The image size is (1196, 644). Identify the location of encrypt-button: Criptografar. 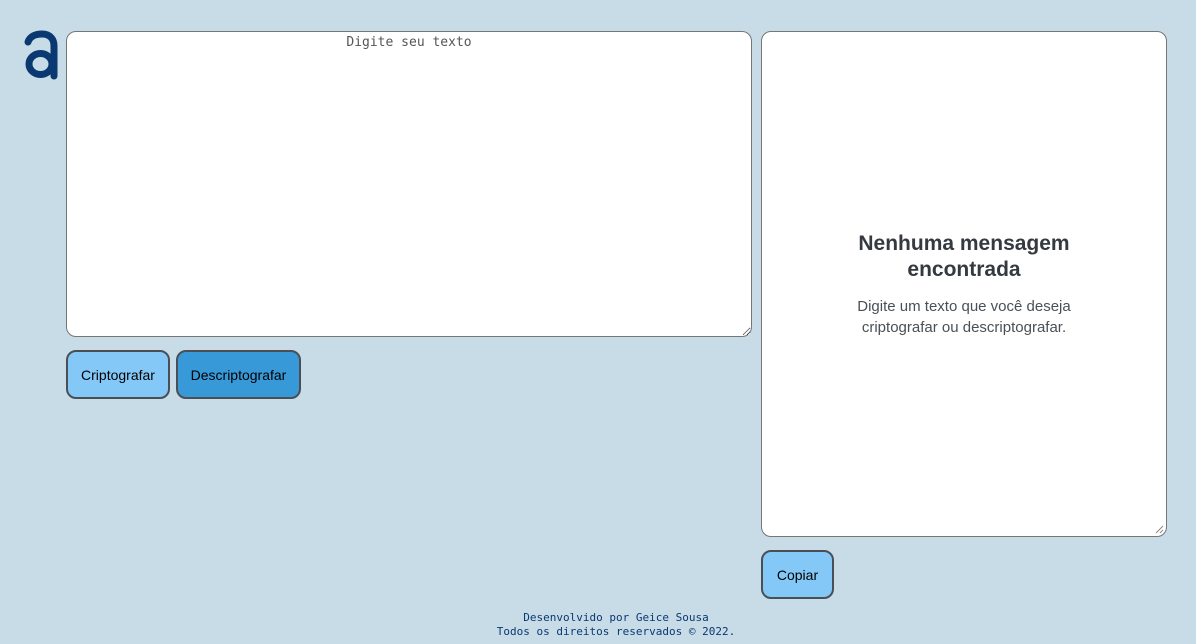
(118, 374).